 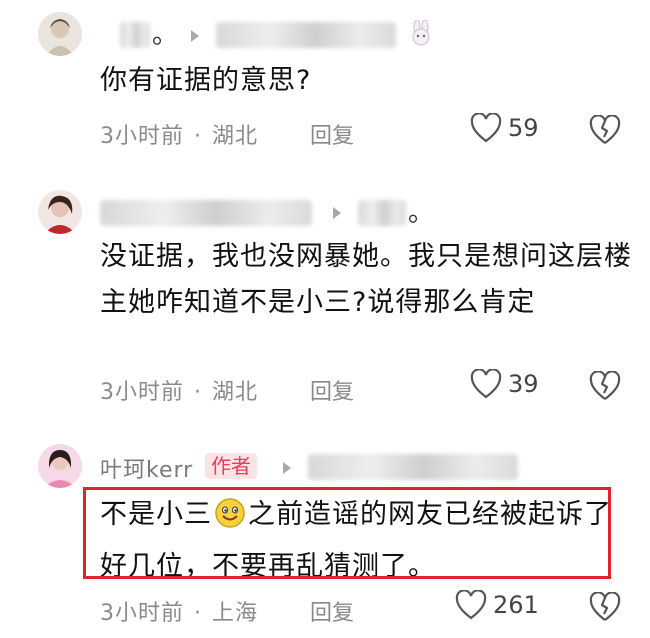 I want to click on comment-text: 没证据，我也没网暴她。我只是想问这层楼主她咋知道不是小三?说得那么肯定, so click(x=366, y=279).